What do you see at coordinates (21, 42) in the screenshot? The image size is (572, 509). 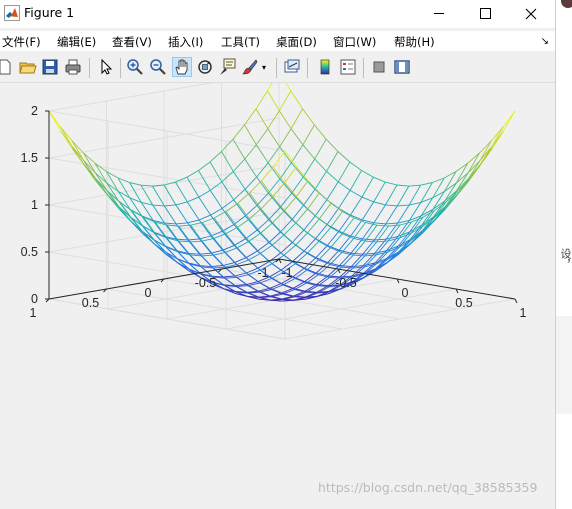 I see `menu-file: 文件(F)` at bounding box center [21, 42].